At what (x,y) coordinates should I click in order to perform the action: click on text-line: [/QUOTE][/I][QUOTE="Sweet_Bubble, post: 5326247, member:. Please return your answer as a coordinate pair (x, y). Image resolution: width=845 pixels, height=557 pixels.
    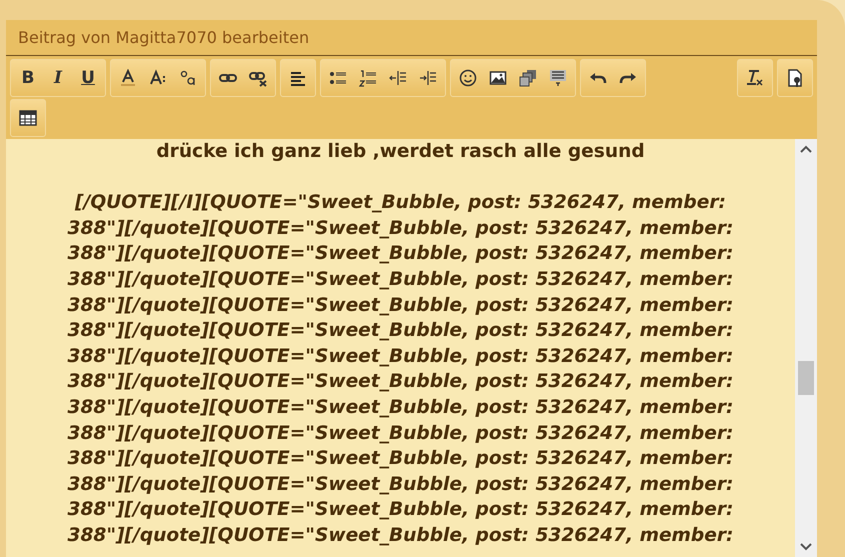
    Looking at the image, I should click on (400, 203).